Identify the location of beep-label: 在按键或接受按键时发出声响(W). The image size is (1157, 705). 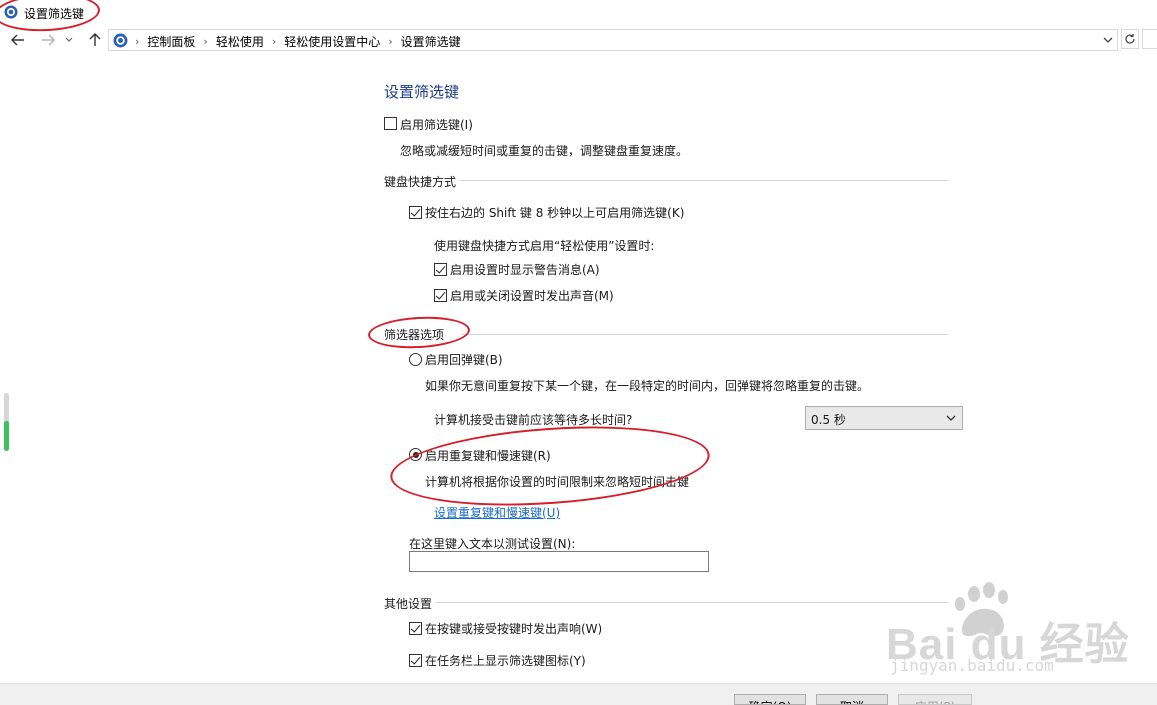
(513, 628).